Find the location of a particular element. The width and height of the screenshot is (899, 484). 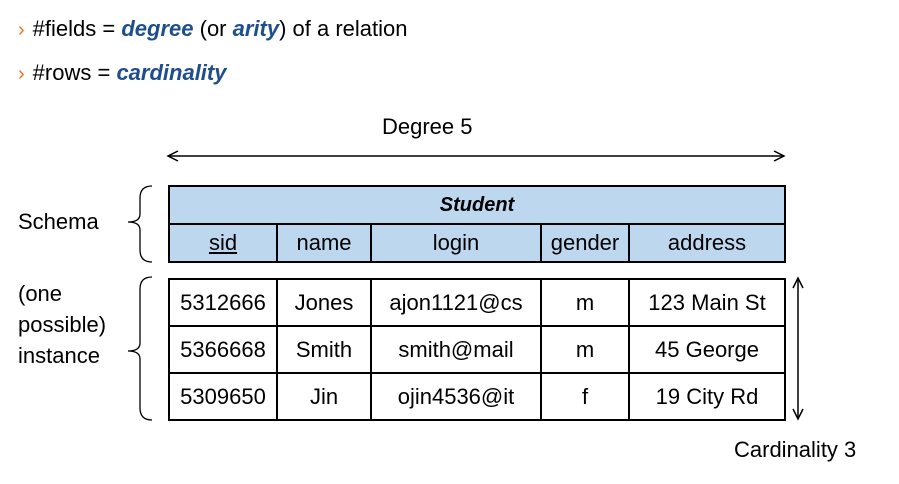

cell-sid: 5312666 is located at coordinates (223, 302).